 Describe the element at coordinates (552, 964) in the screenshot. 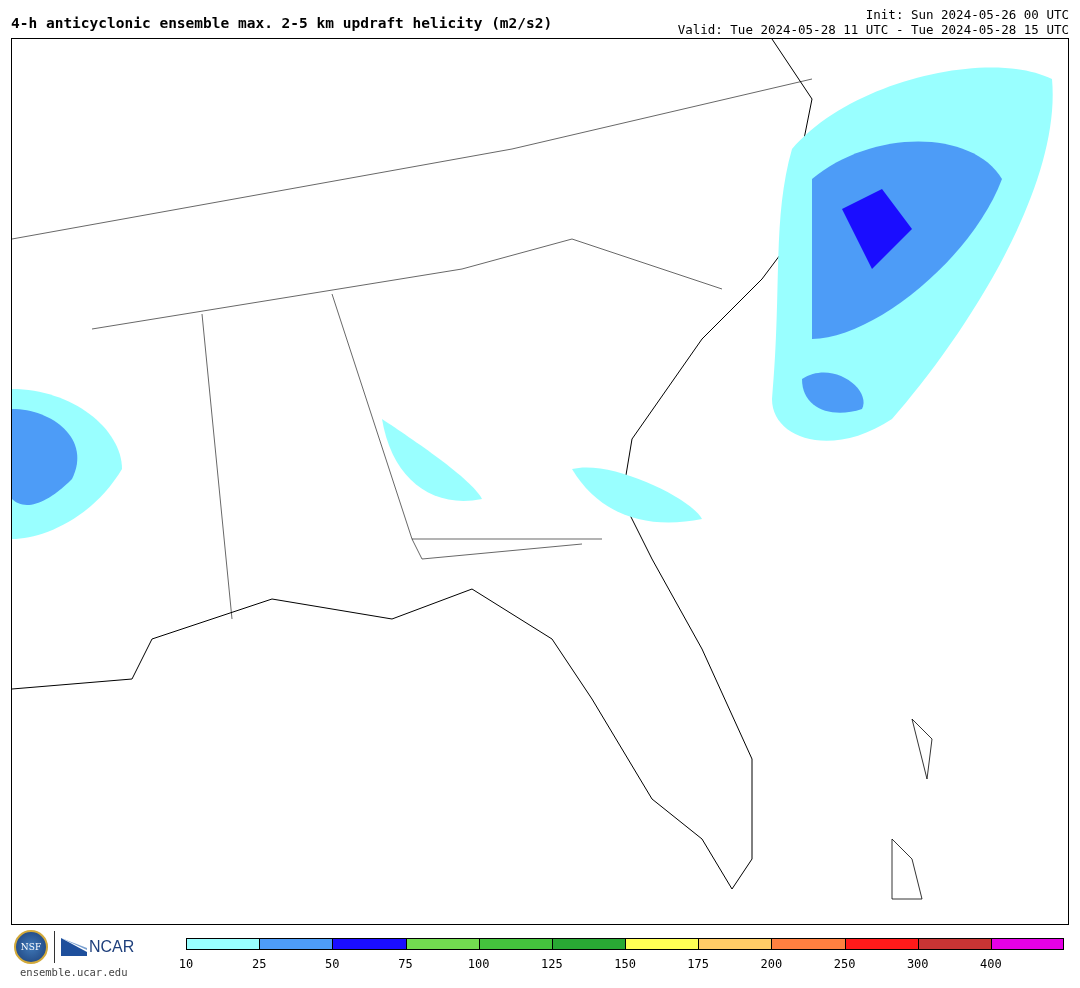

I see `colorbar-tick-label: 125` at that location.